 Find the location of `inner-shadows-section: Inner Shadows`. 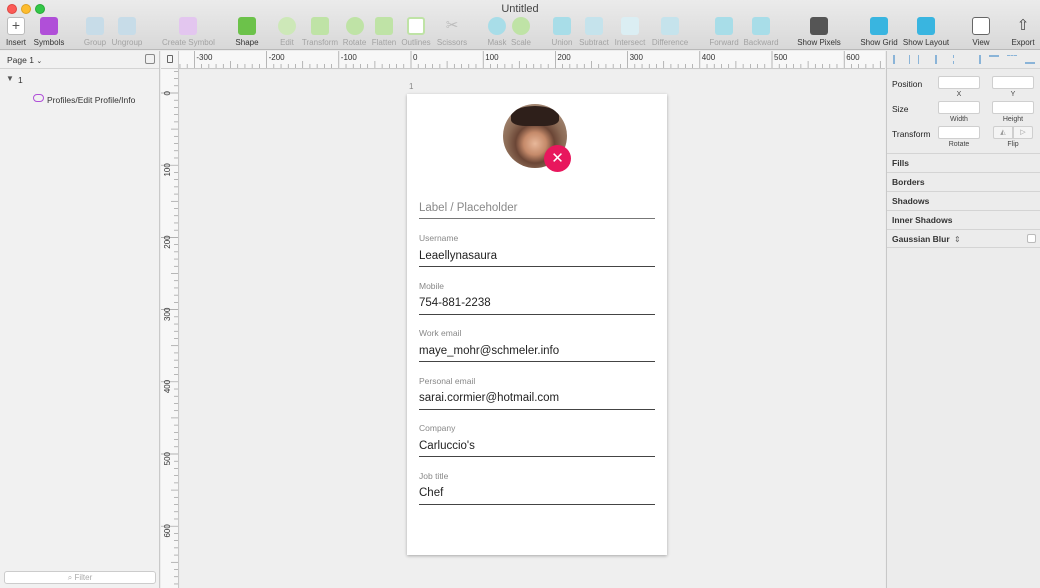

inner-shadows-section: Inner Shadows is located at coordinates (963, 219).